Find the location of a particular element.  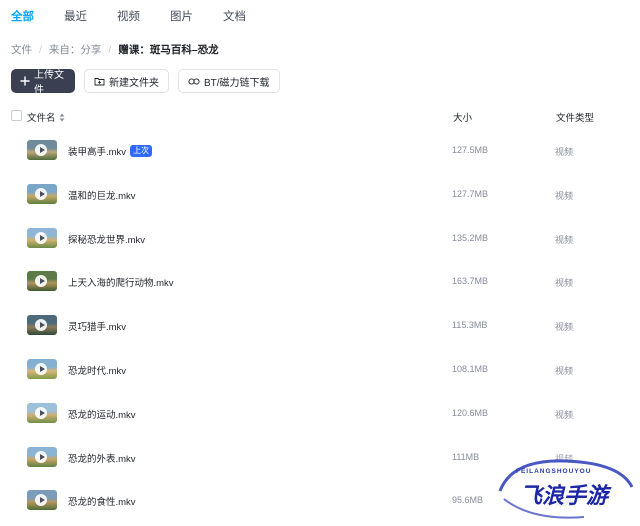

file-name-label: 恐龙的食性.mkv is located at coordinates (102, 503).